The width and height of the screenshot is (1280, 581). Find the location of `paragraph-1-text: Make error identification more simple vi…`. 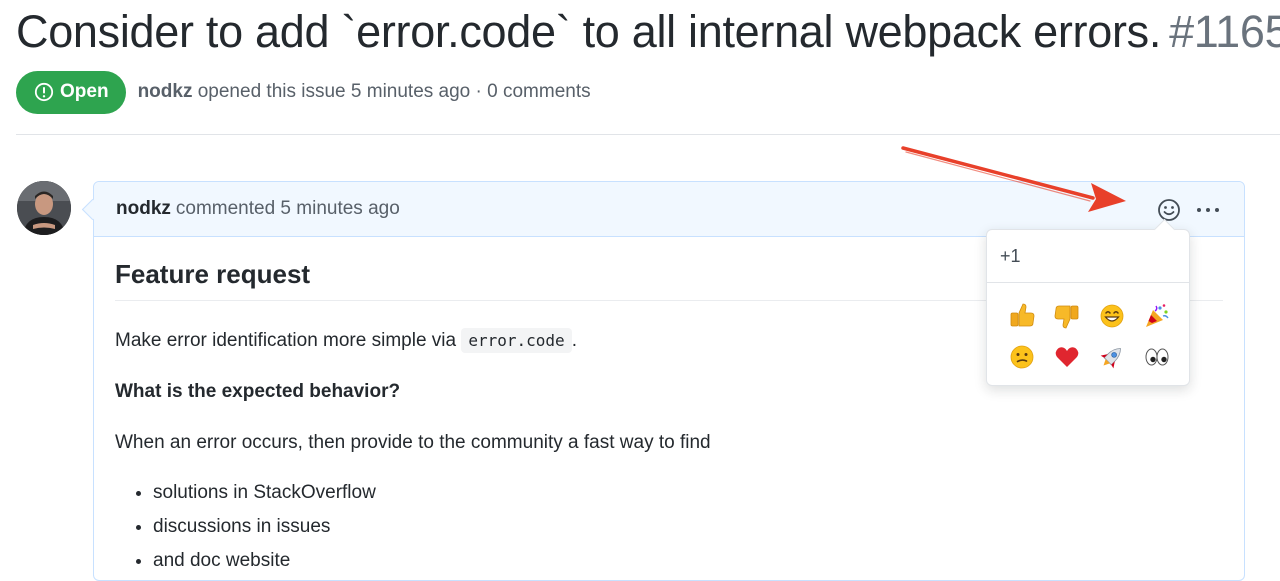

paragraph-1-text: Make error identification more simple vi… is located at coordinates (286, 340).